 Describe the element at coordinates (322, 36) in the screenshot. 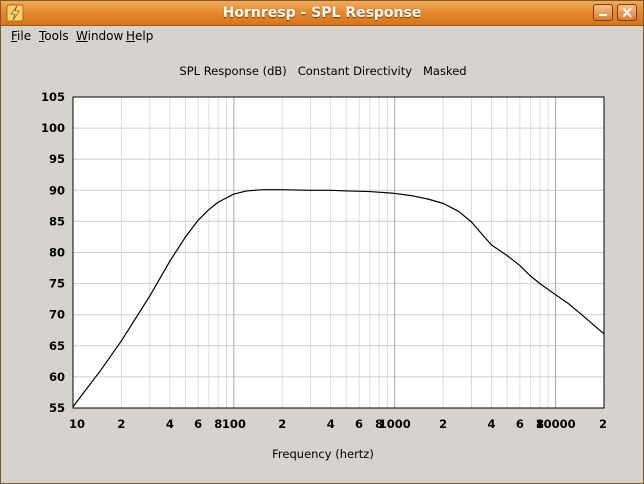

I see `menu-bar: File Tools Window Help` at that location.